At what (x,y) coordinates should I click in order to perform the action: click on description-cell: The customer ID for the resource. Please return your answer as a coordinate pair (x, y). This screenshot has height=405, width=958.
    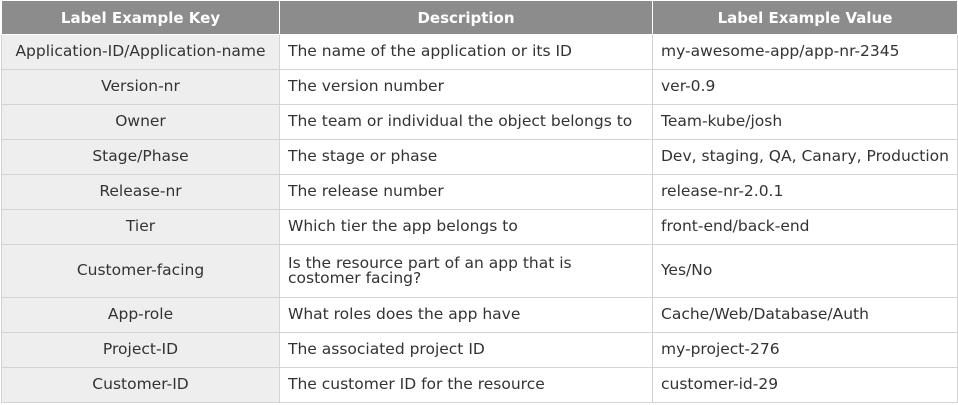
    Looking at the image, I should click on (466, 385).